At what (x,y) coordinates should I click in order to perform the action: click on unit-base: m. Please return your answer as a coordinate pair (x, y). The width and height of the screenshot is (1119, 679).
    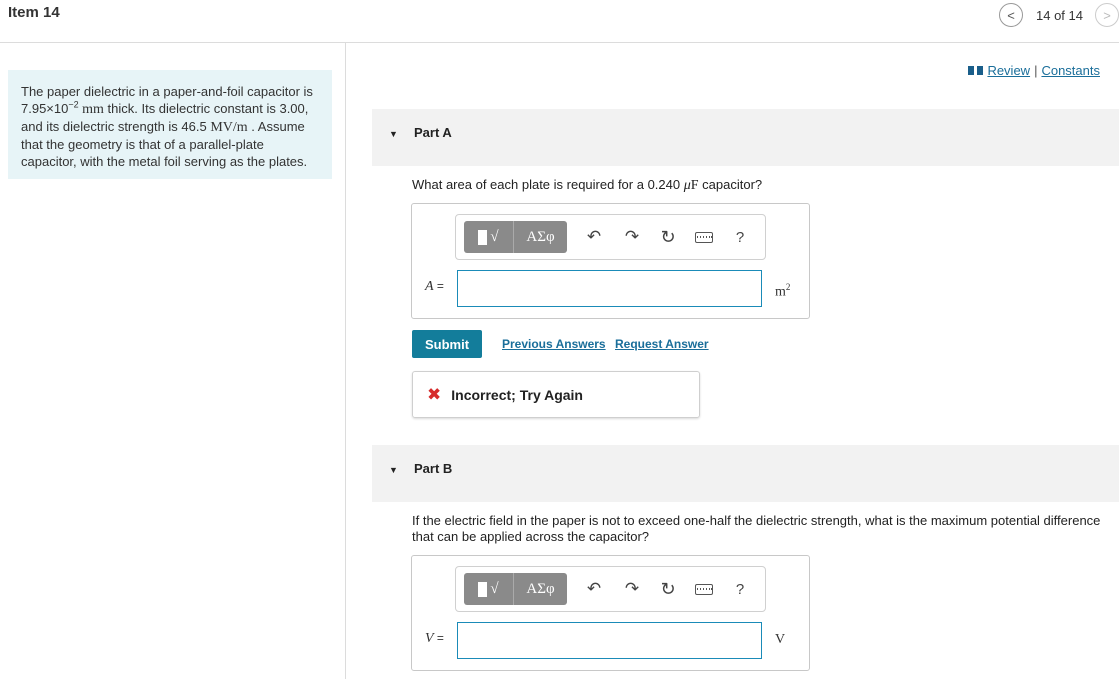
    Looking at the image, I should click on (780, 292).